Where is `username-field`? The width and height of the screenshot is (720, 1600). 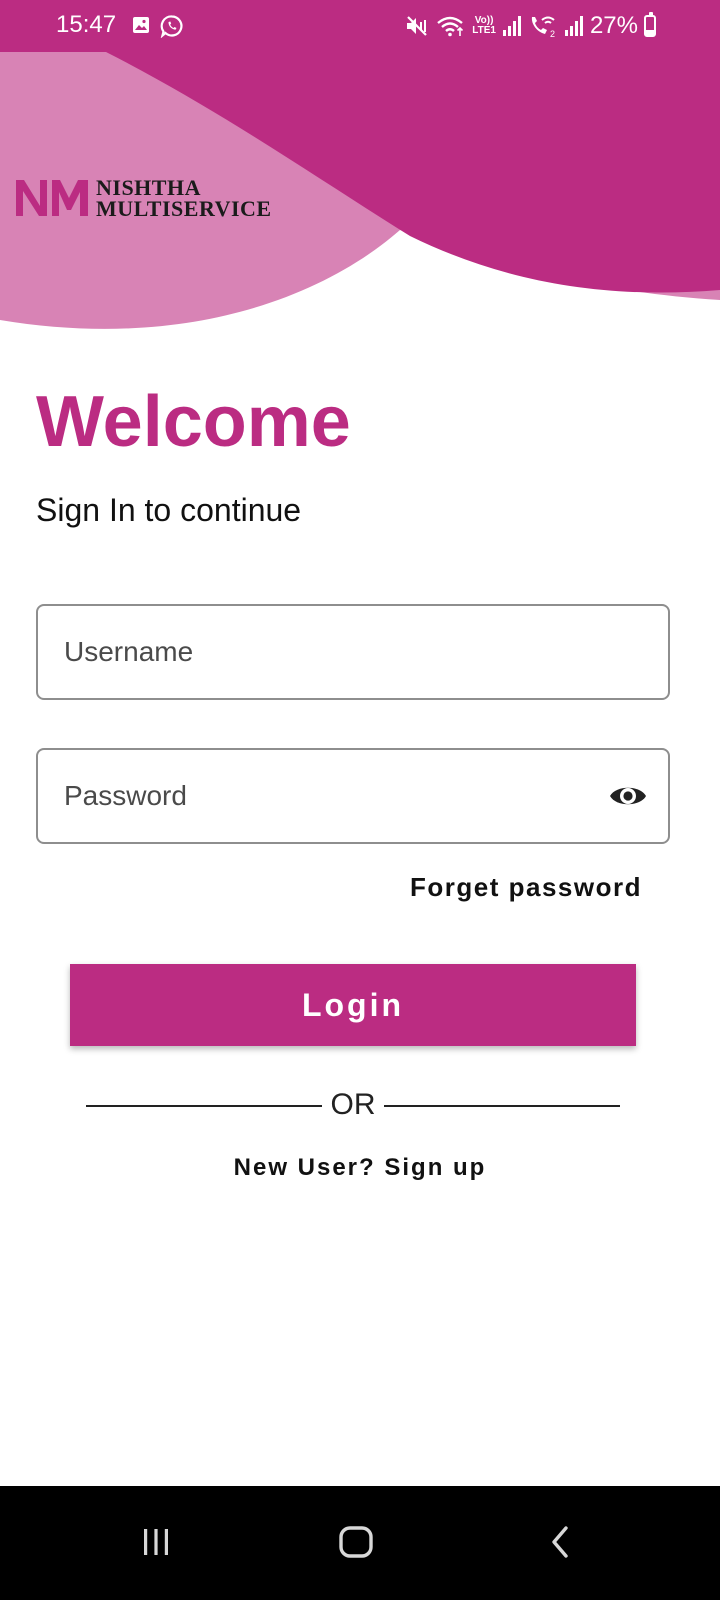
username-field is located at coordinates (353, 652).